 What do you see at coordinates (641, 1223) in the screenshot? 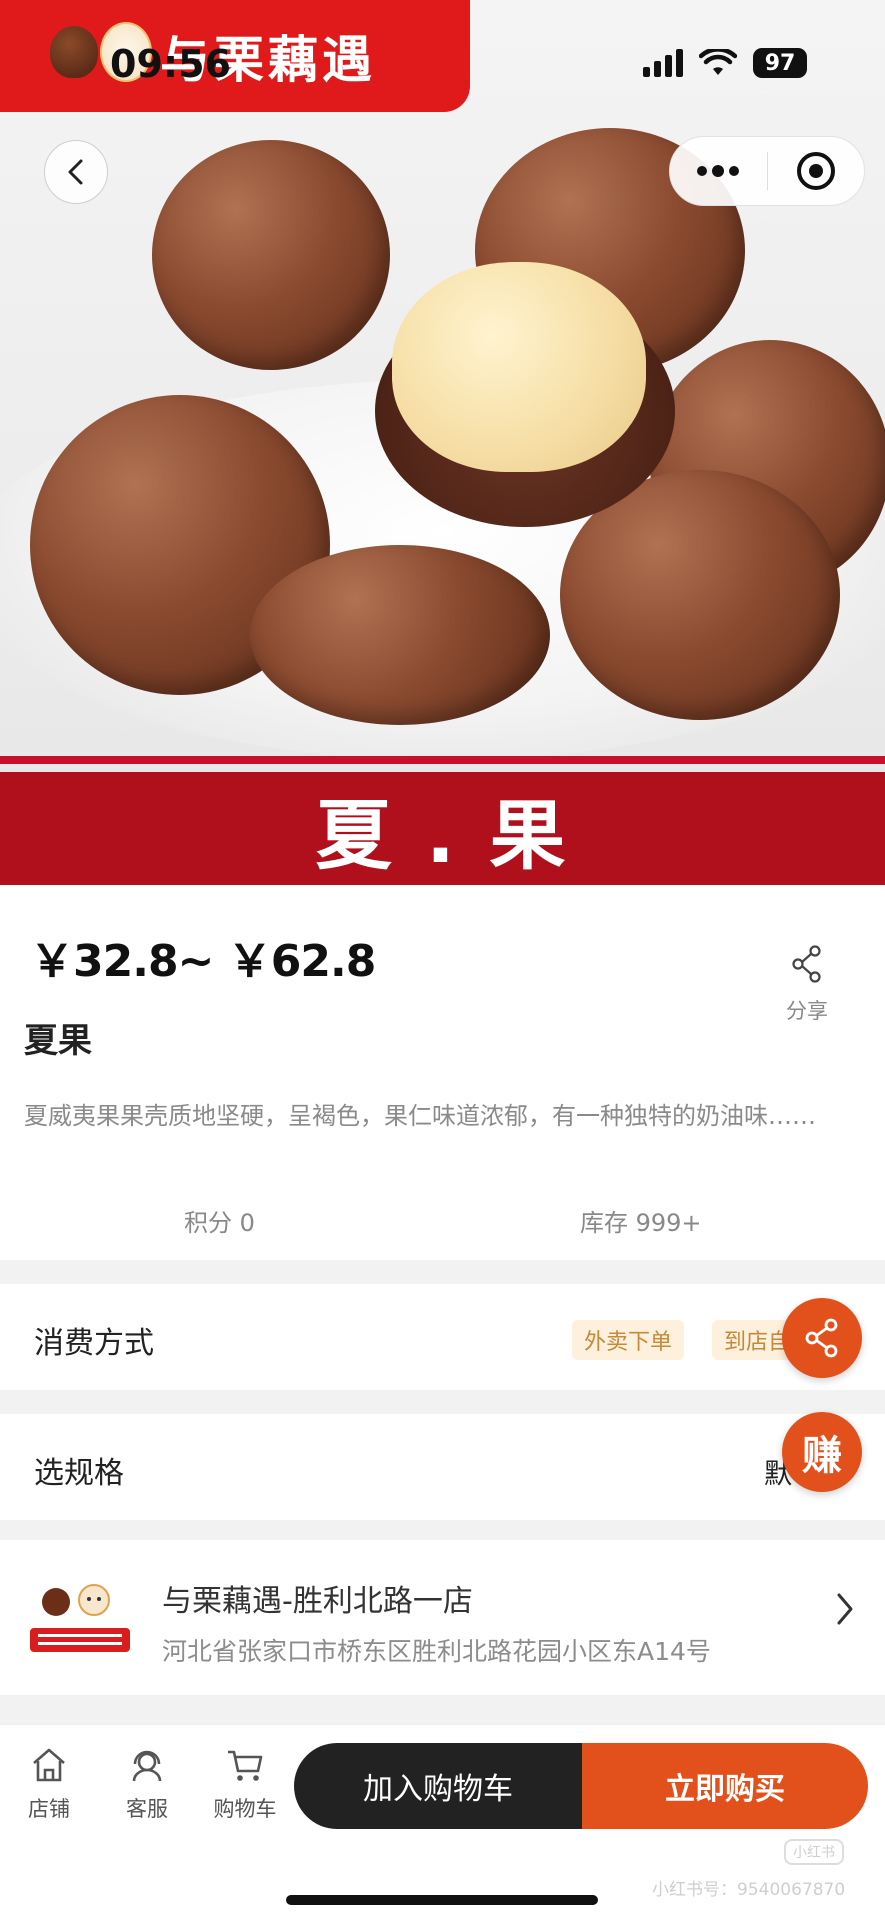
I see `stock-value: 库存 999+` at bounding box center [641, 1223].